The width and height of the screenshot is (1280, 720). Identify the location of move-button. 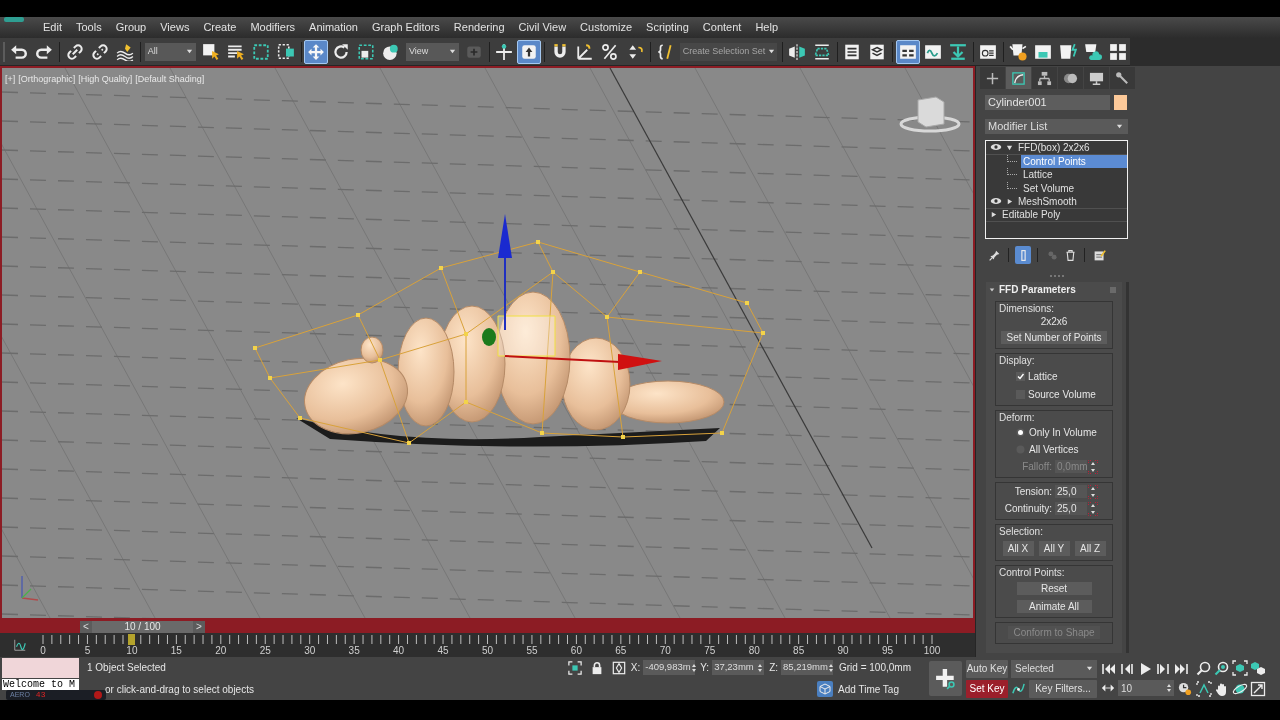
(316, 51).